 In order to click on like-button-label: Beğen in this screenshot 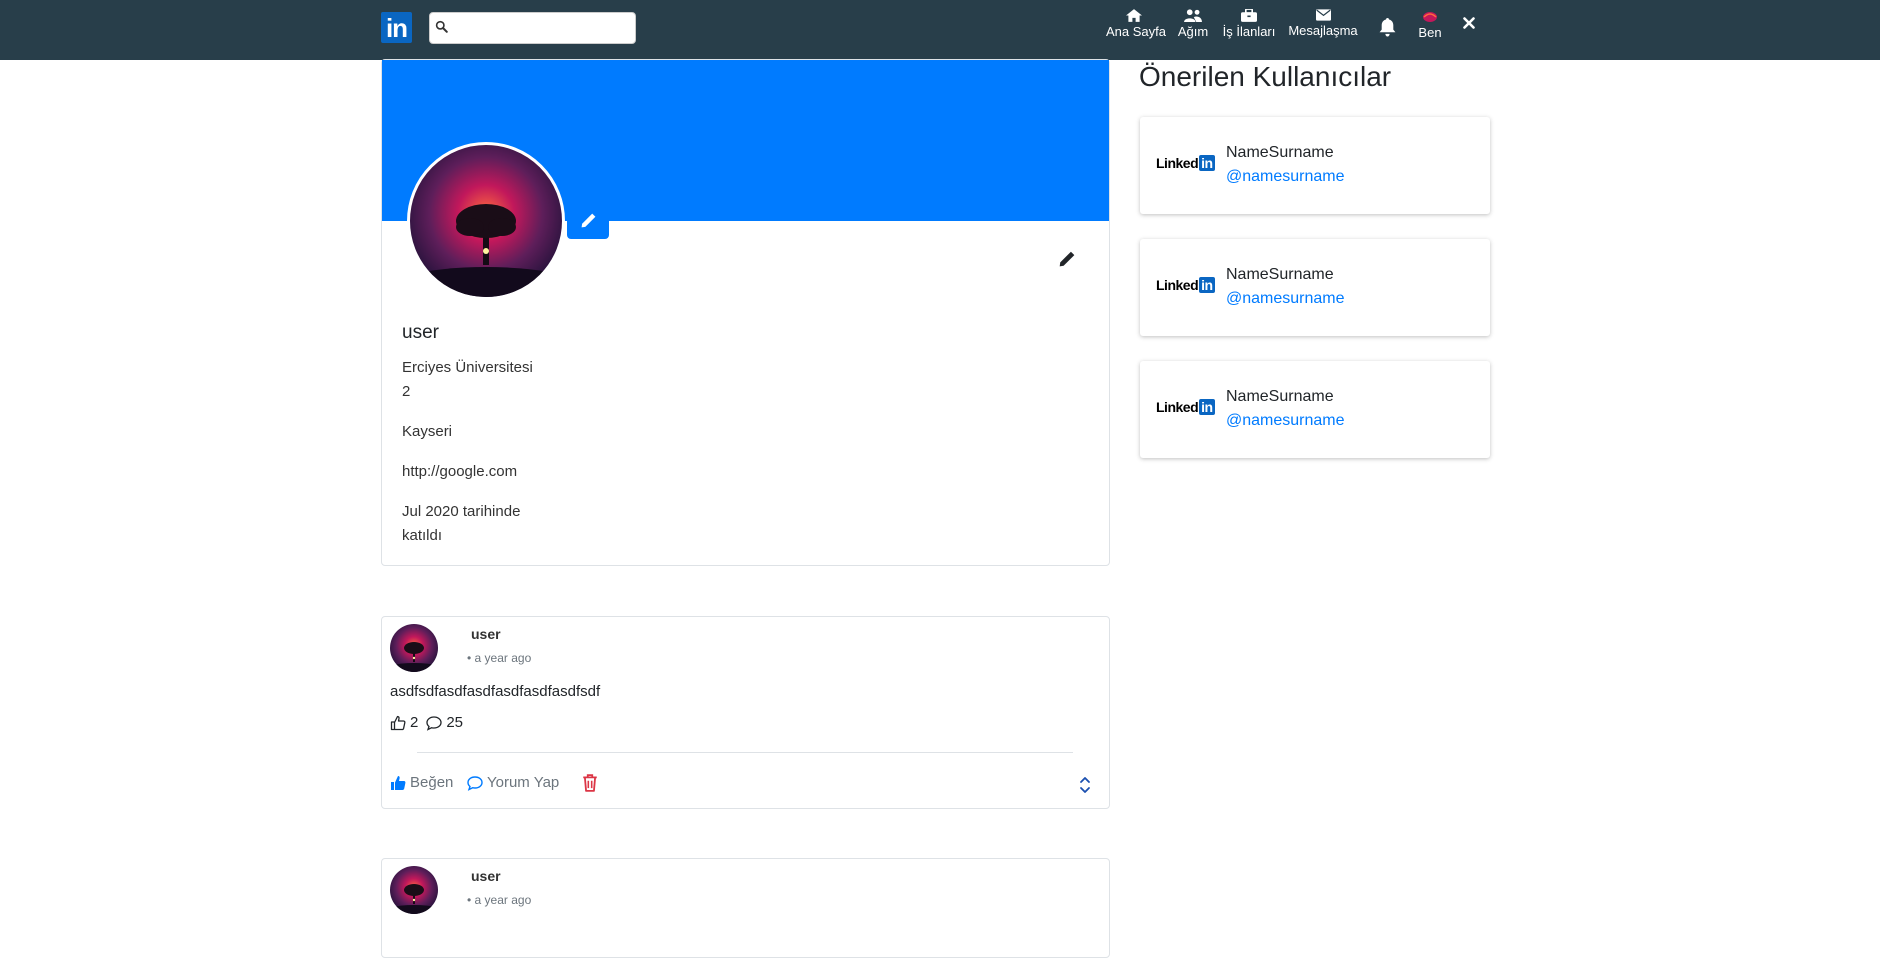, I will do `click(432, 782)`.